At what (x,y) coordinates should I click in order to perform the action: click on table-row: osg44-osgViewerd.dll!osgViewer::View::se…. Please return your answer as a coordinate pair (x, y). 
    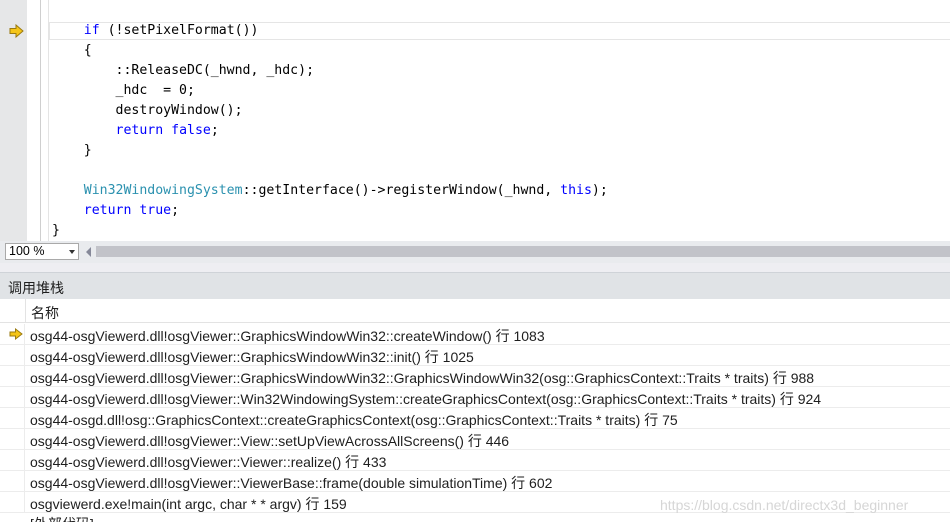
    Looking at the image, I should click on (475, 439).